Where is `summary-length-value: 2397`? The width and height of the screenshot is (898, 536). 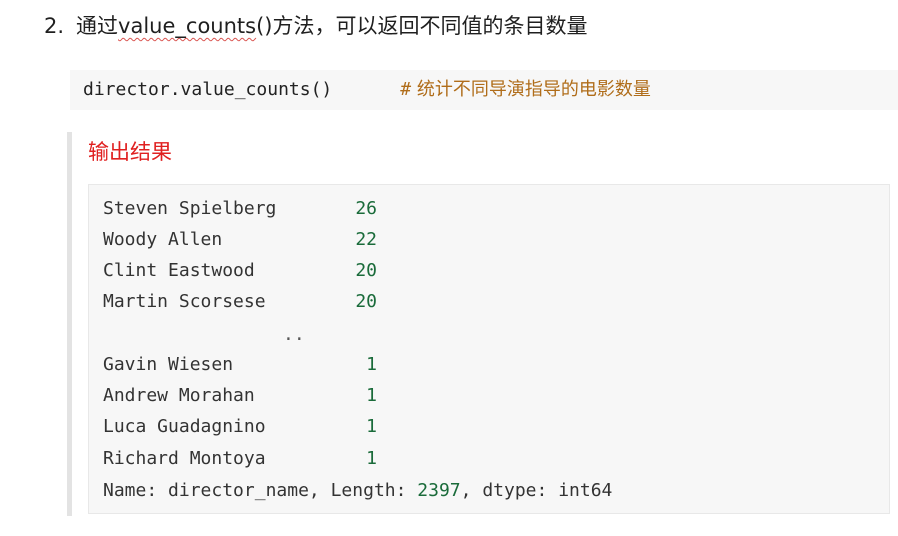 summary-length-value: 2397 is located at coordinates (439, 490).